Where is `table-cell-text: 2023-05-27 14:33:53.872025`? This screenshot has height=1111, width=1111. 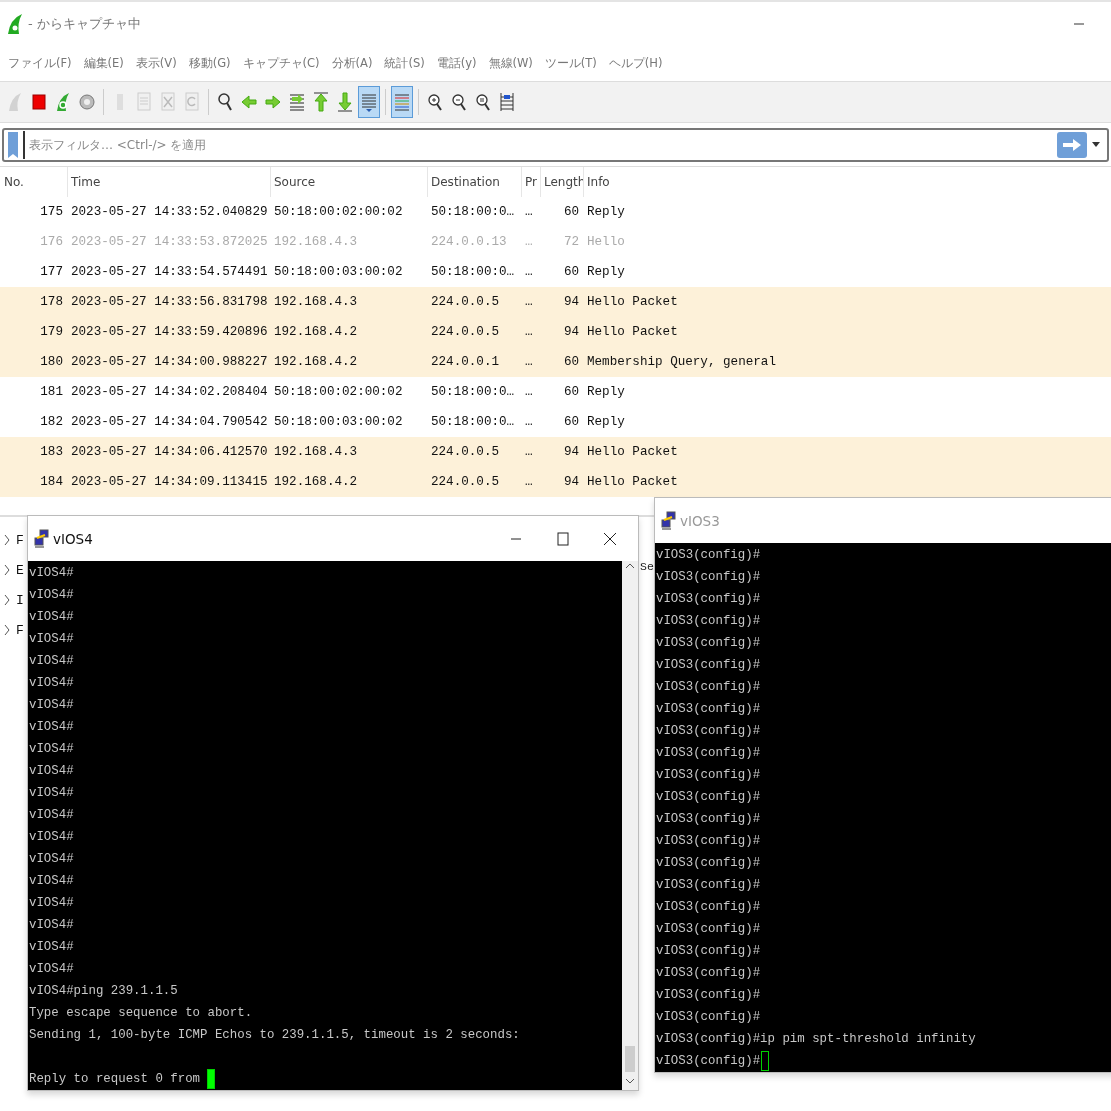 table-cell-text: 2023-05-27 14:33:53.872025 is located at coordinates (169, 242).